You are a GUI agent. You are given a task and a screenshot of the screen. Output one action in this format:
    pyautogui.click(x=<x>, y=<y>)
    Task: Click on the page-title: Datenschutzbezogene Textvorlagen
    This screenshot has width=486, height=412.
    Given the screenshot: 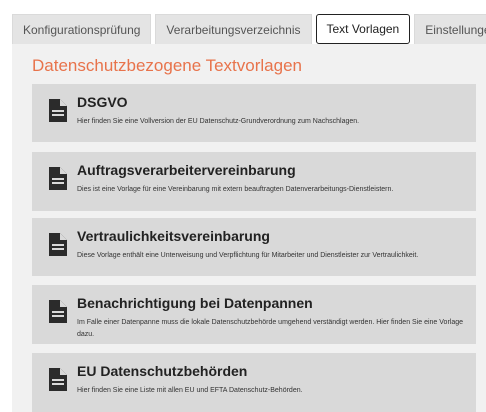 What is the action you would take?
    pyautogui.click(x=167, y=65)
    